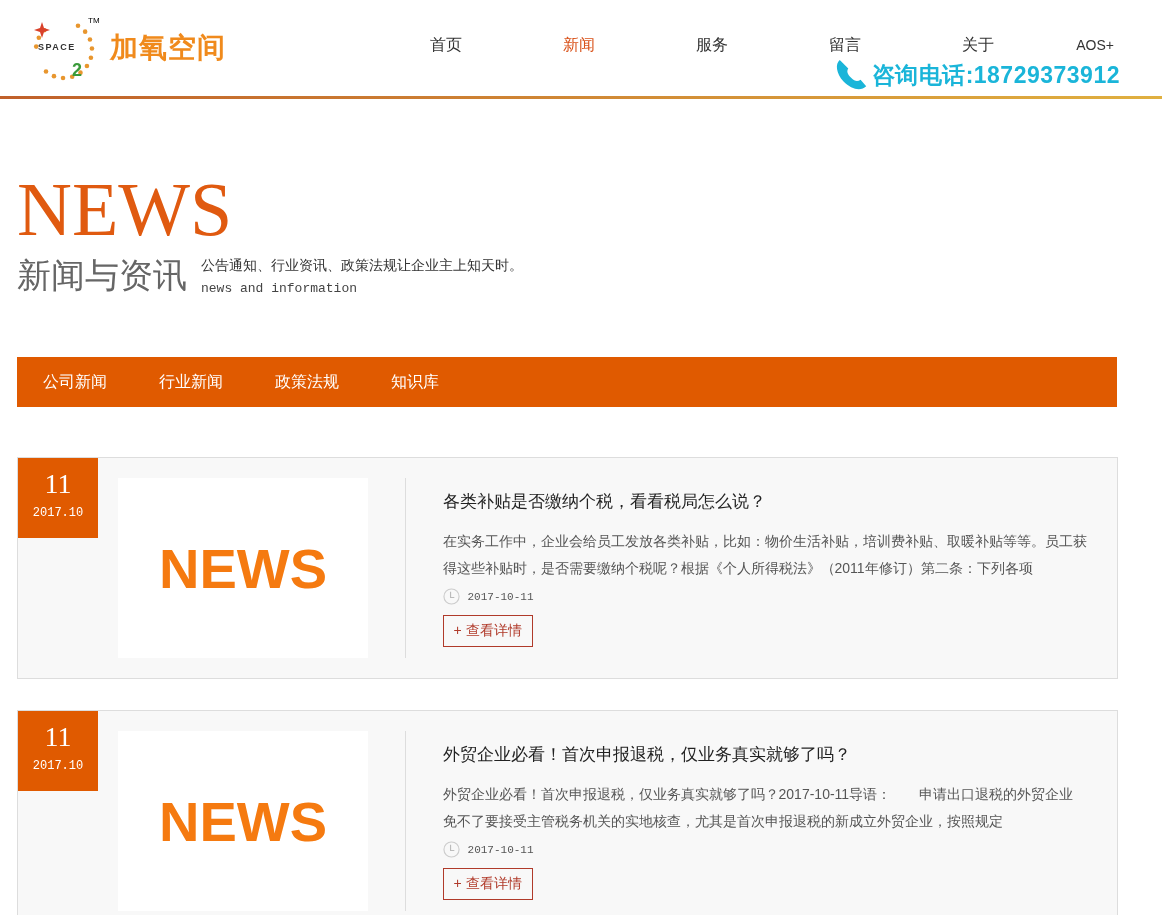  What do you see at coordinates (57, 47) in the screenshot?
I see `logo-text: SPACE` at bounding box center [57, 47].